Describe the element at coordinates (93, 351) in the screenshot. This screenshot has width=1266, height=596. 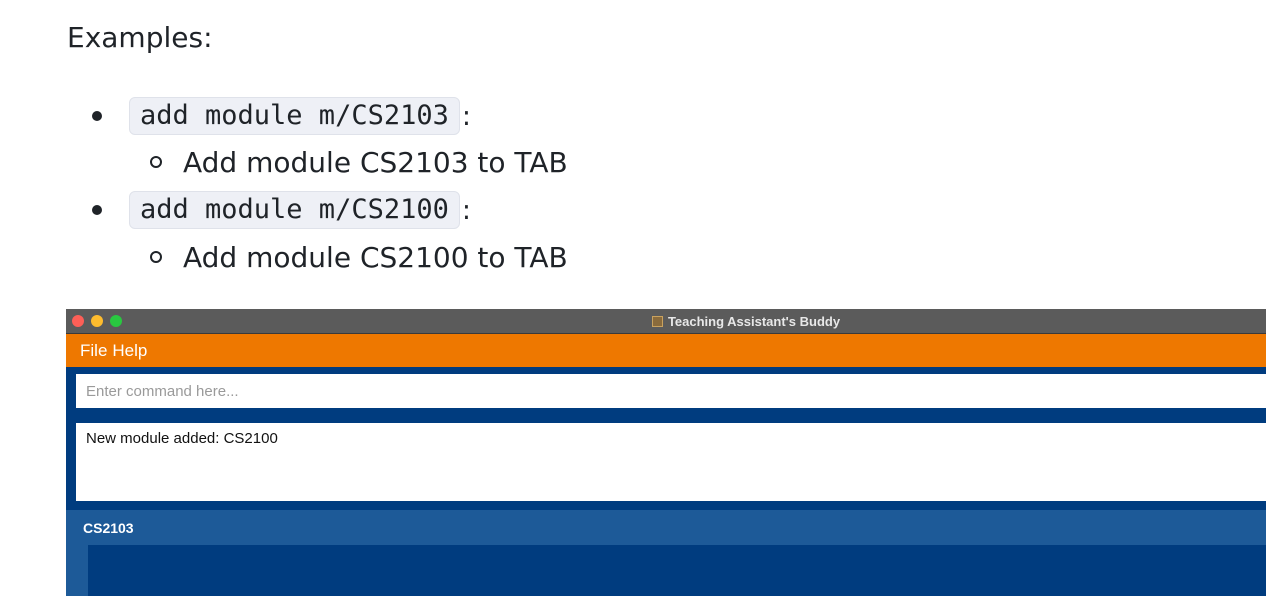
I see `menu-file: File` at that location.